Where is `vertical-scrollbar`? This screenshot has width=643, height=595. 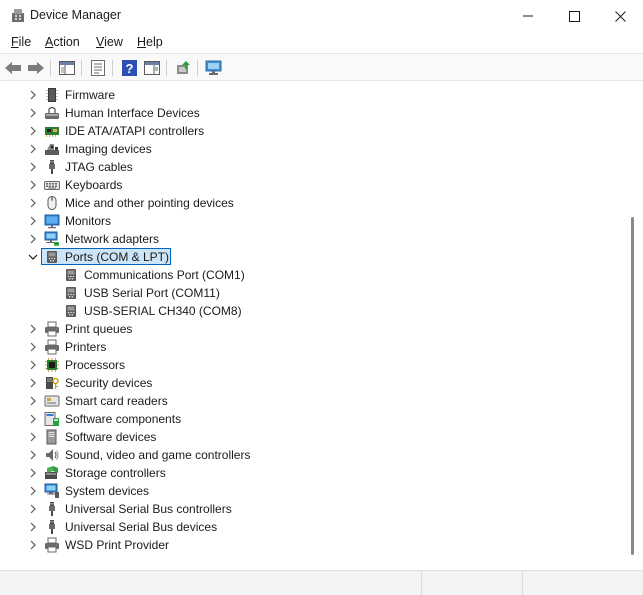
vertical-scrollbar is located at coordinates (633, 325).